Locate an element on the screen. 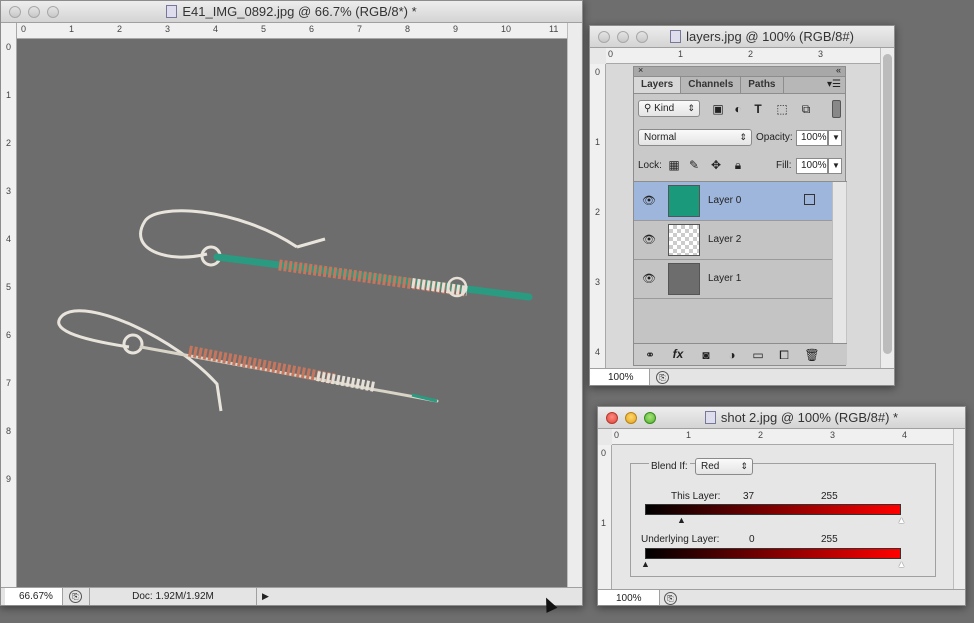 The image size is (974, 623). ruler-v-label: 8 is located at coordinates (9, 431).